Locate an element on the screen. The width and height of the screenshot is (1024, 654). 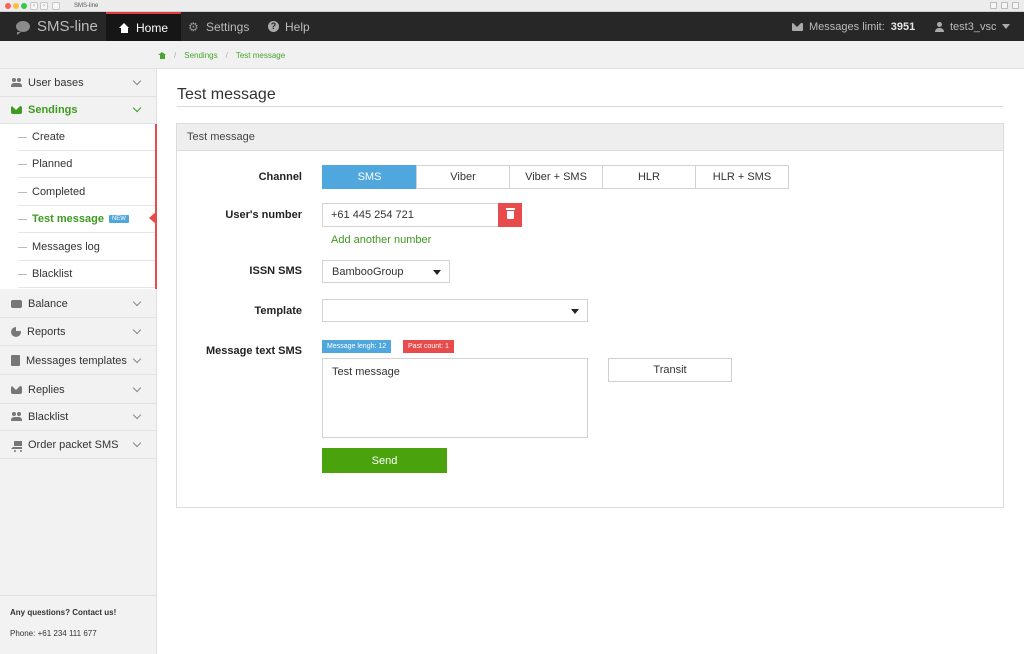
brand-logo: SMS-line is located at coordinates (57, 26).